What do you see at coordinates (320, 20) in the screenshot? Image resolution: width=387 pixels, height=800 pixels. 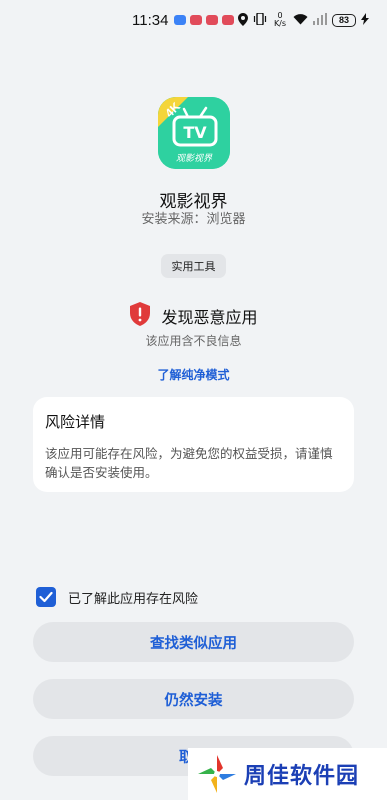 I see `signal-icon` at bounding box center [320, 20].